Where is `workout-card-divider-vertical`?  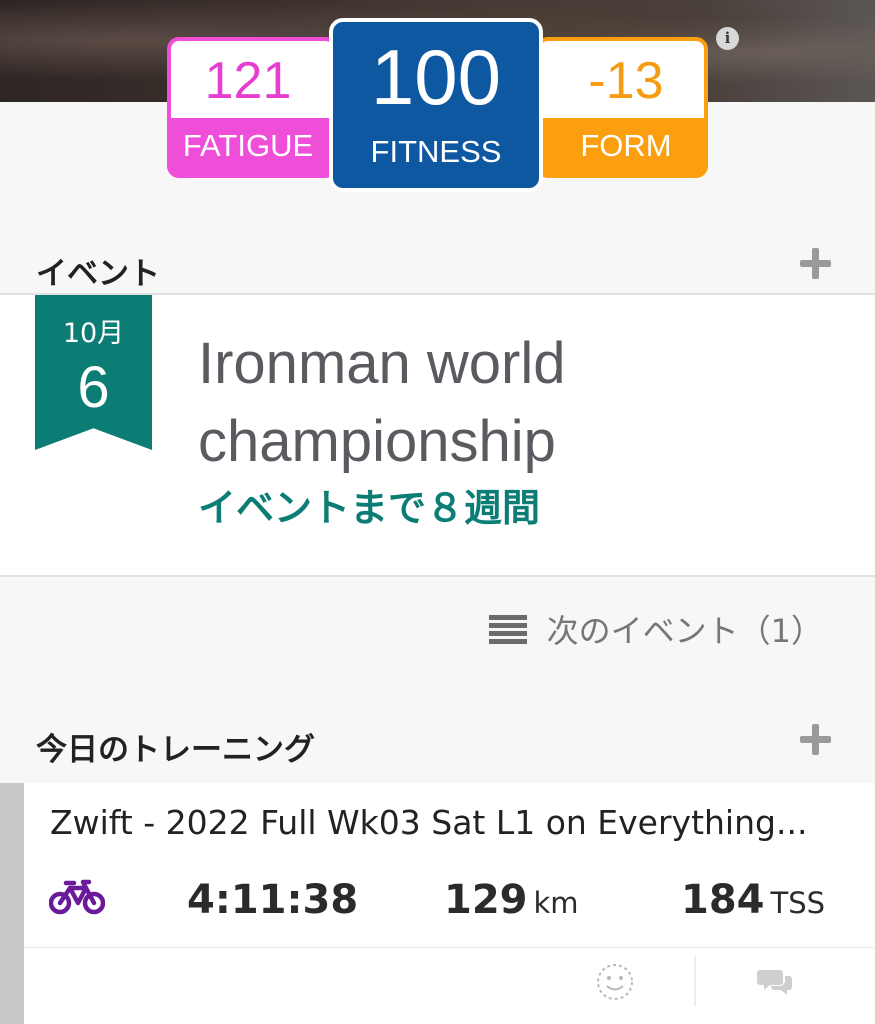 workout-card-divider-vertical is located at coordinates (695, 981).